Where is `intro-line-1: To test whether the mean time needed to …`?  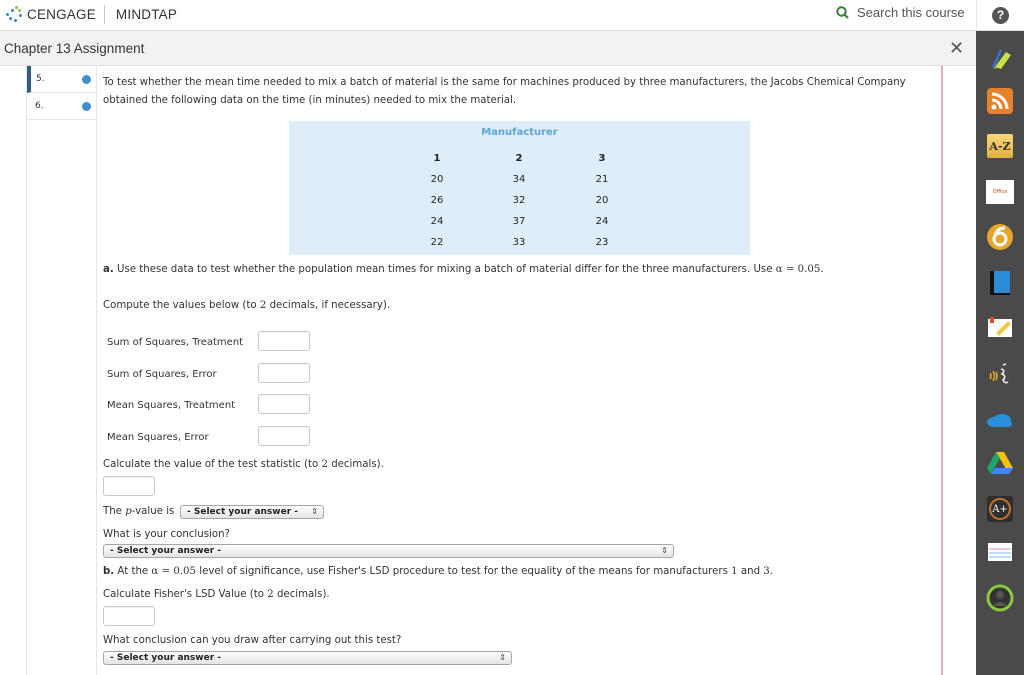
intro-line-1: To test whether the mean time needed to … is located at coordinates (504, 82).